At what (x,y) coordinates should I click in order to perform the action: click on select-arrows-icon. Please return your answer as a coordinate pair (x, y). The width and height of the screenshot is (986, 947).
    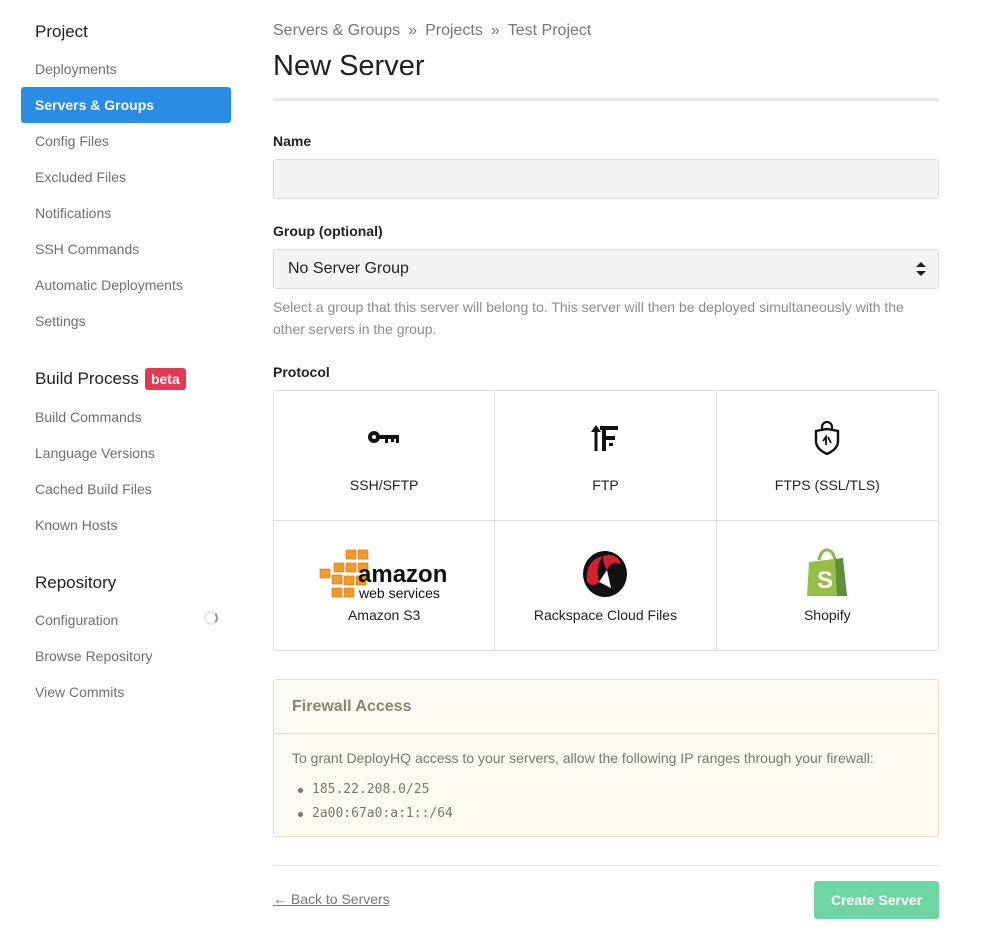
    Looking at the image, I should click on (921, 269).